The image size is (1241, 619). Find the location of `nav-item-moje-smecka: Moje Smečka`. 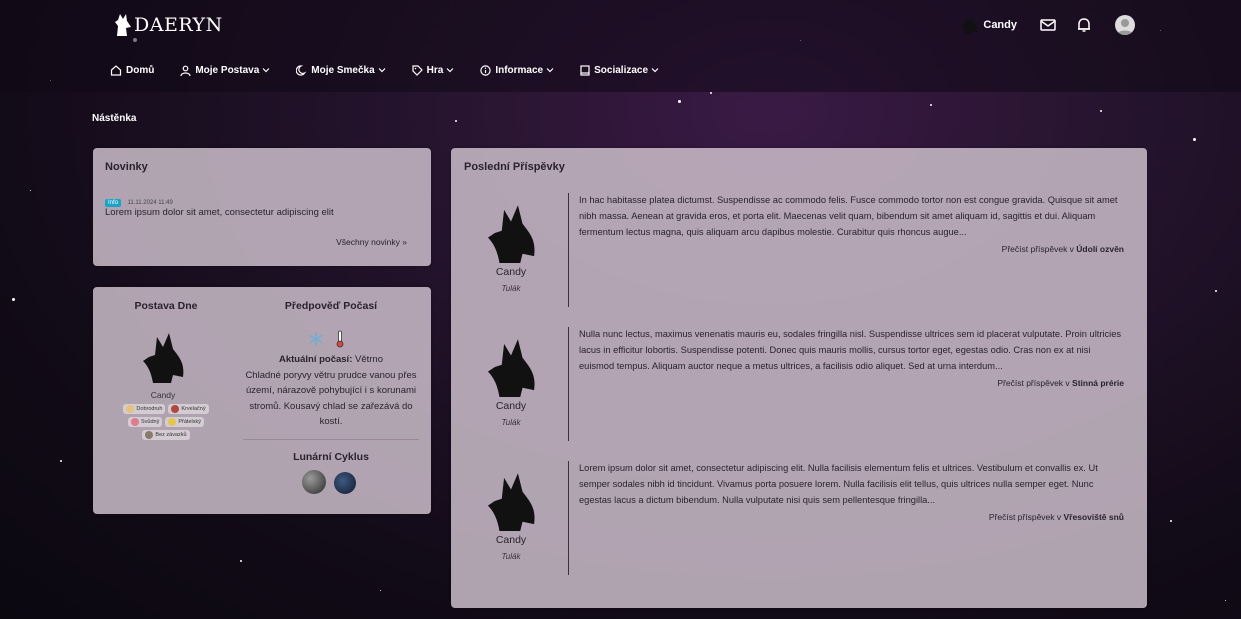

nav-item-moje-smecka: Moje Smečka is located at coordinates (341, 70).